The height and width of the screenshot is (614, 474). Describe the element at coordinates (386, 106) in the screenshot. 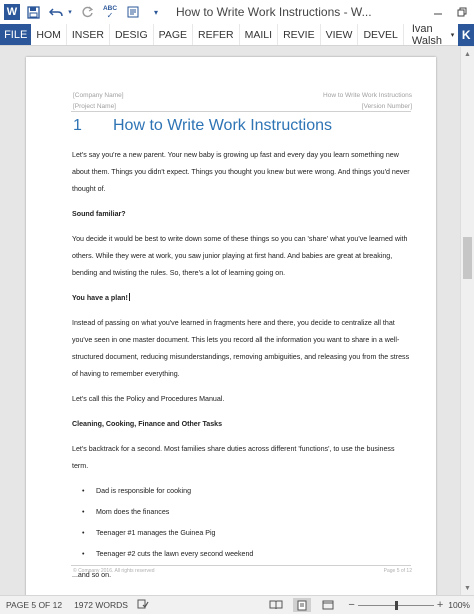

I see `header-version: [Version Number]` at that location.